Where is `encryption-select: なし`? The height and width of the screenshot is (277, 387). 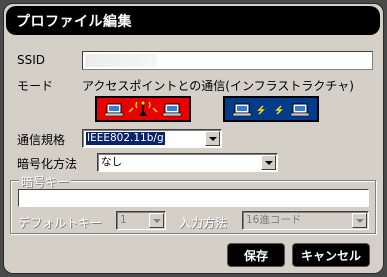
encryption-select: なし is located at coordinates (187, 162).